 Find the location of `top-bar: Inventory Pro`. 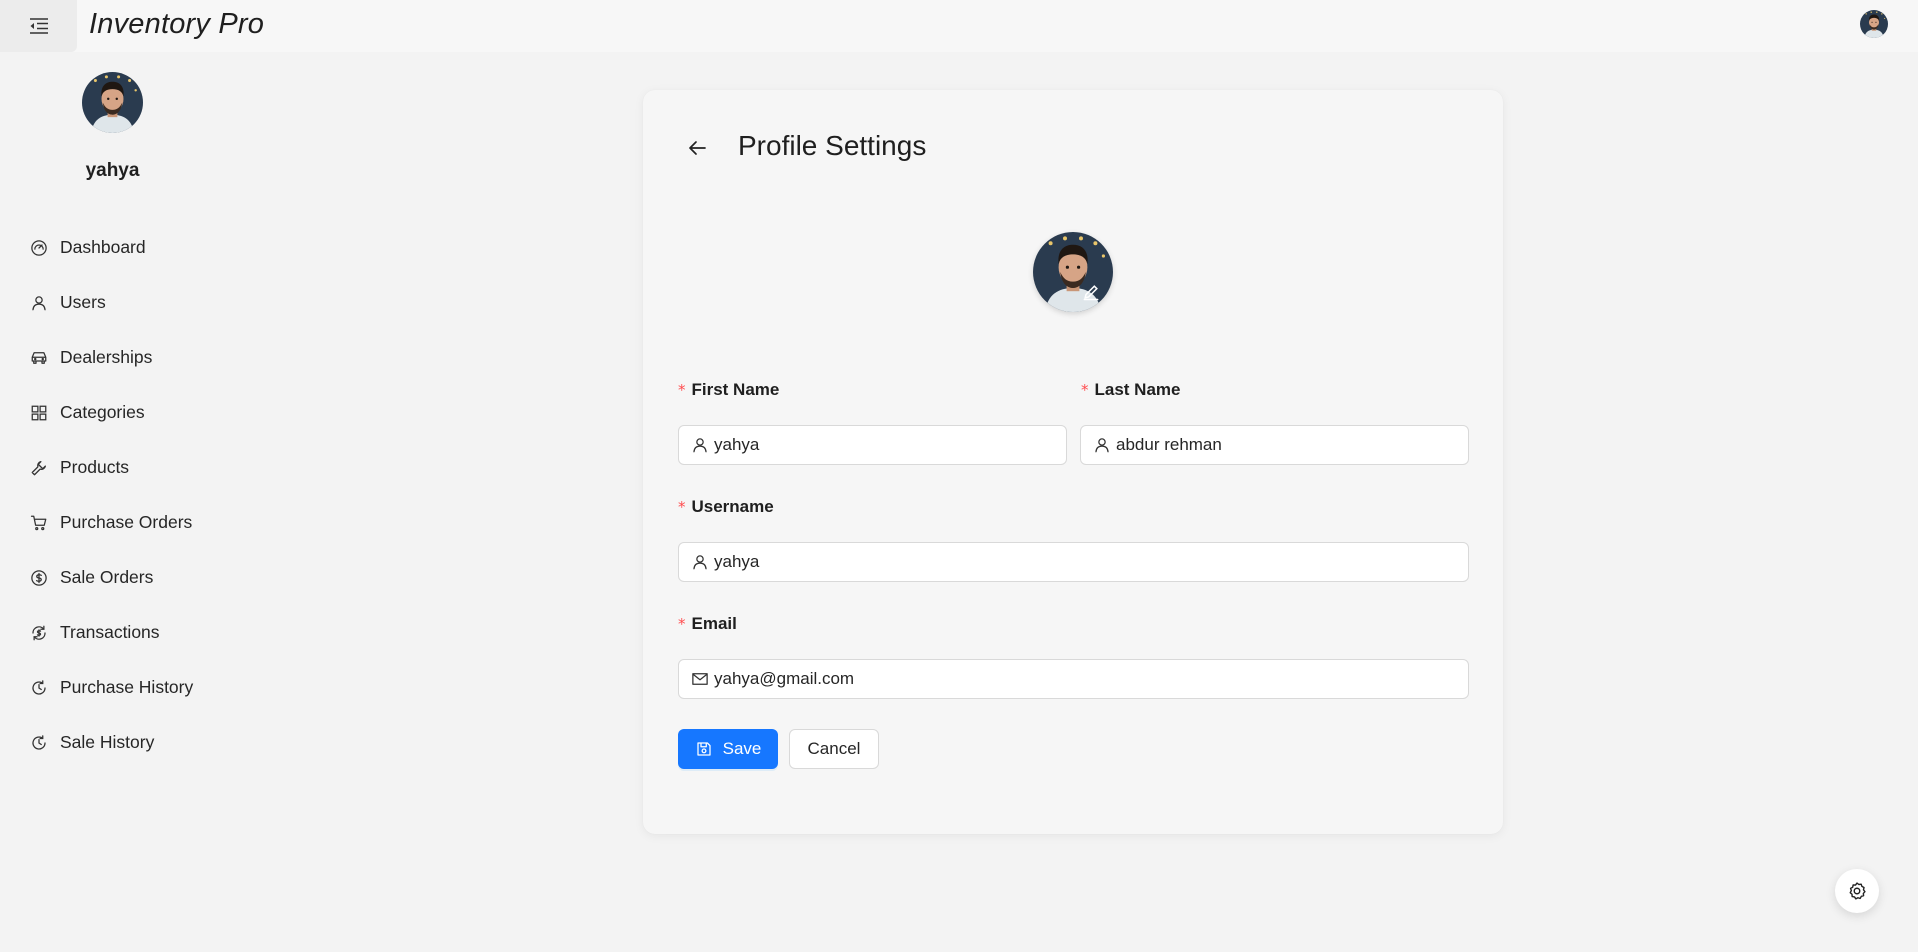

top-bar: Inventory Pro is located at coordinates (959, 26).